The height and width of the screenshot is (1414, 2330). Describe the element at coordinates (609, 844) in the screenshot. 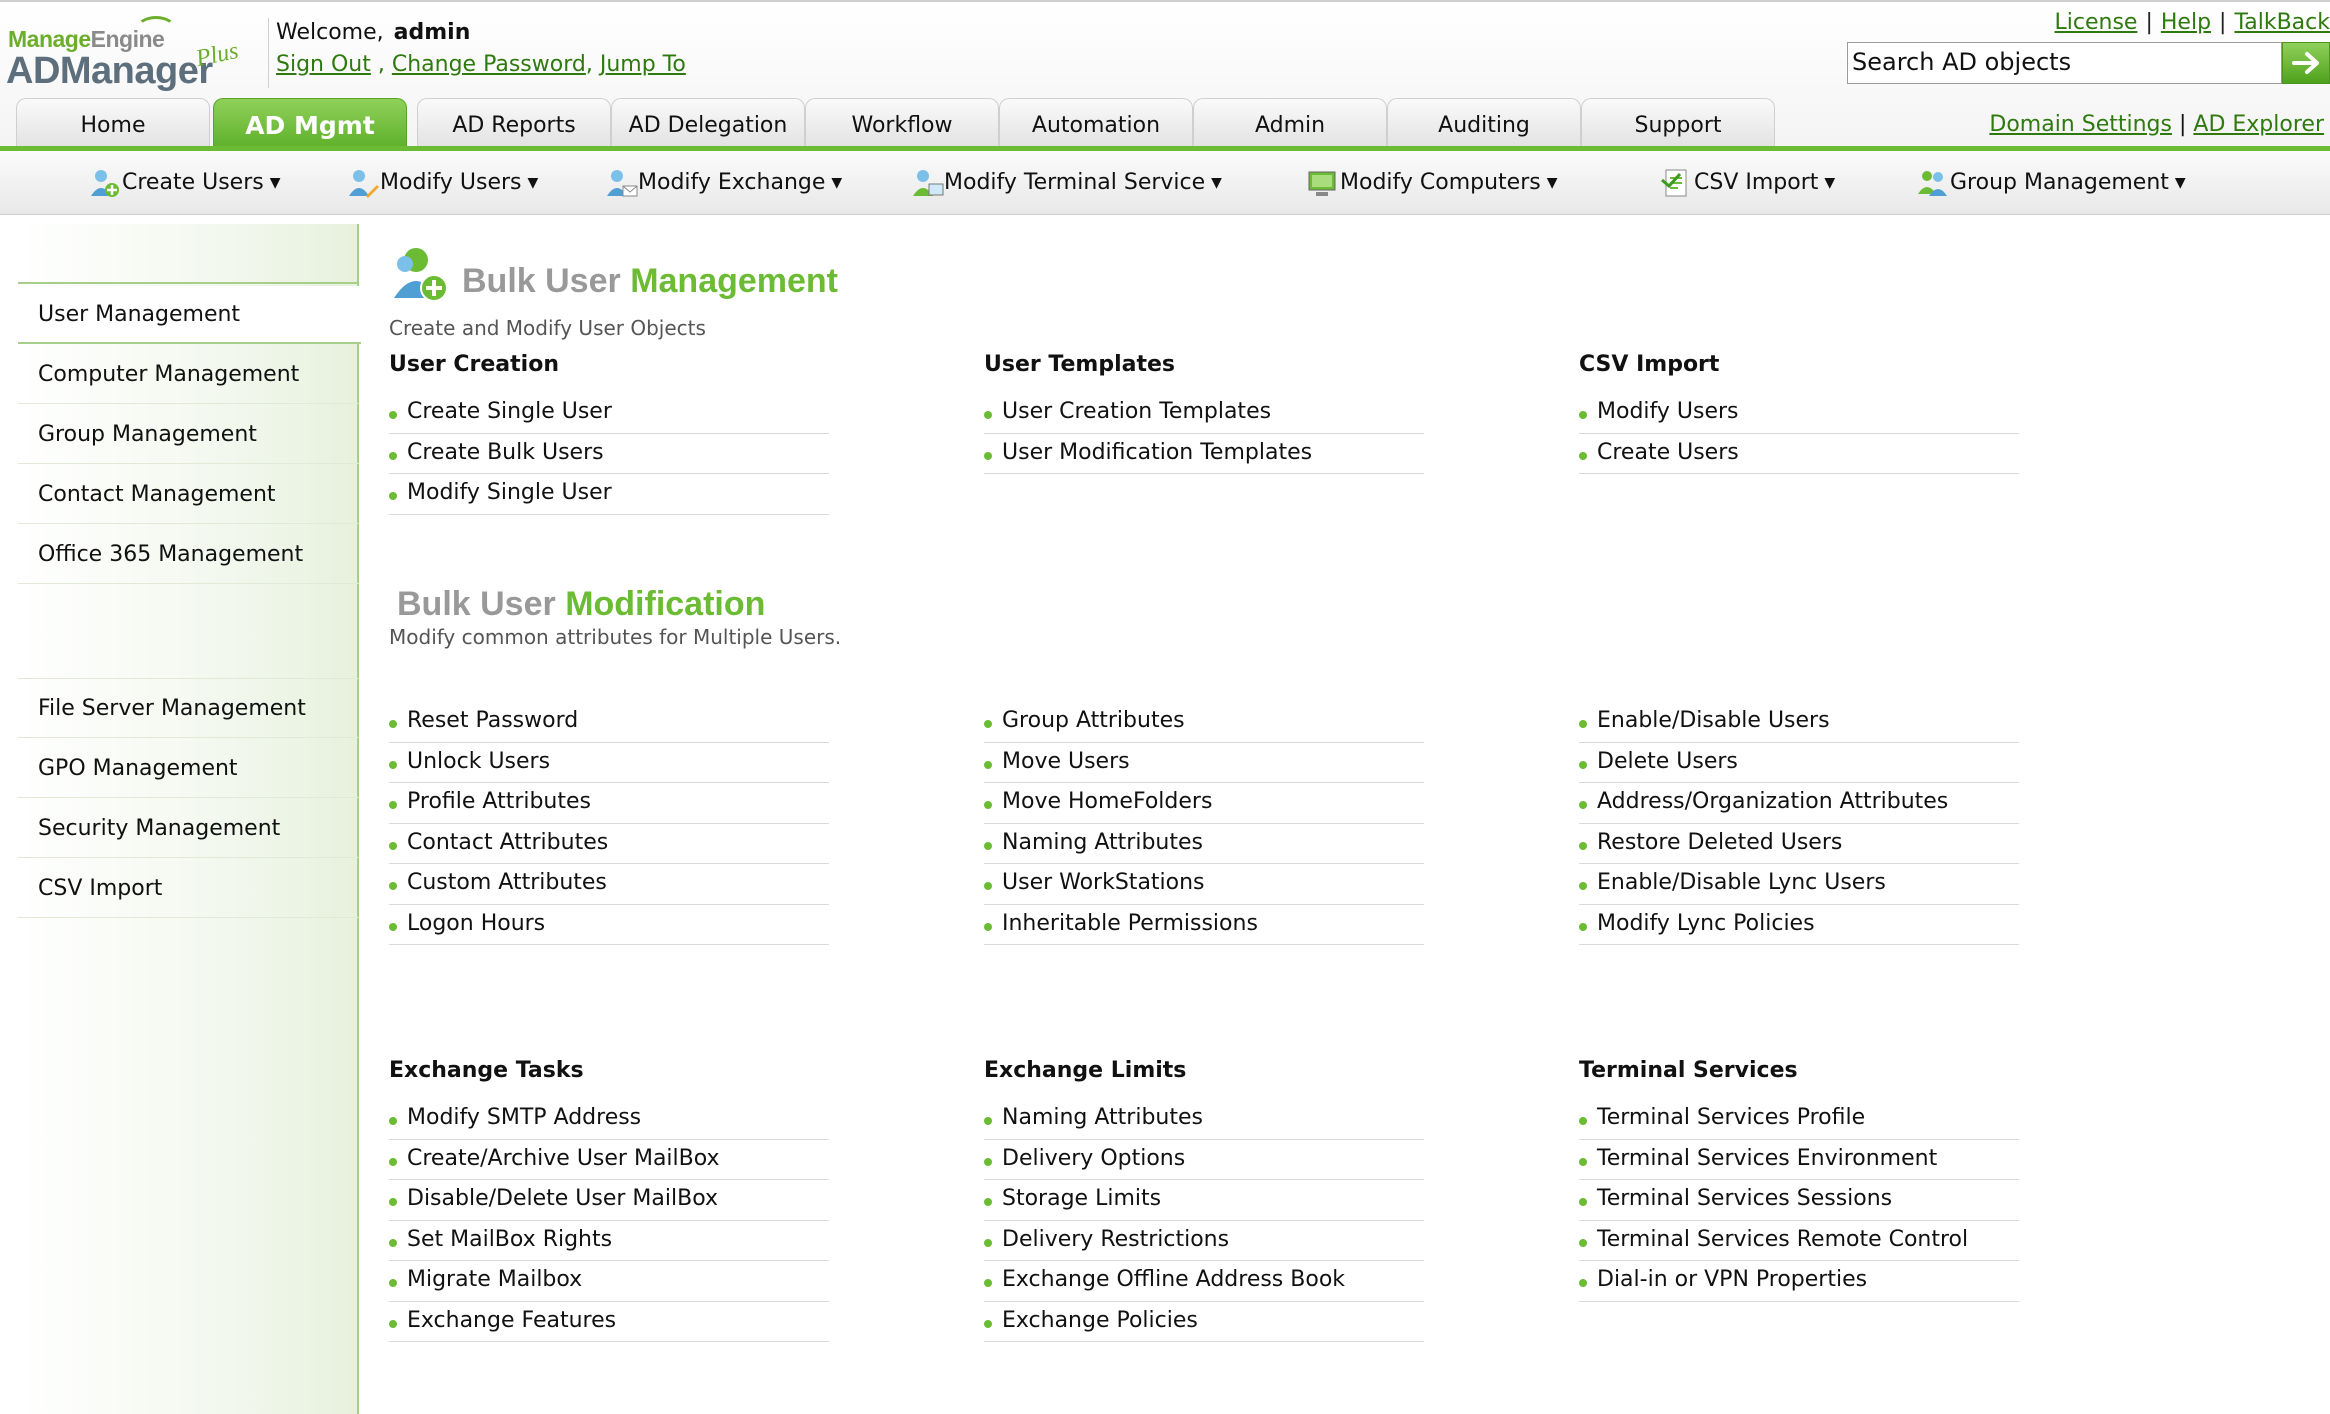

I see `list-item: Contact Attributes` at that location.